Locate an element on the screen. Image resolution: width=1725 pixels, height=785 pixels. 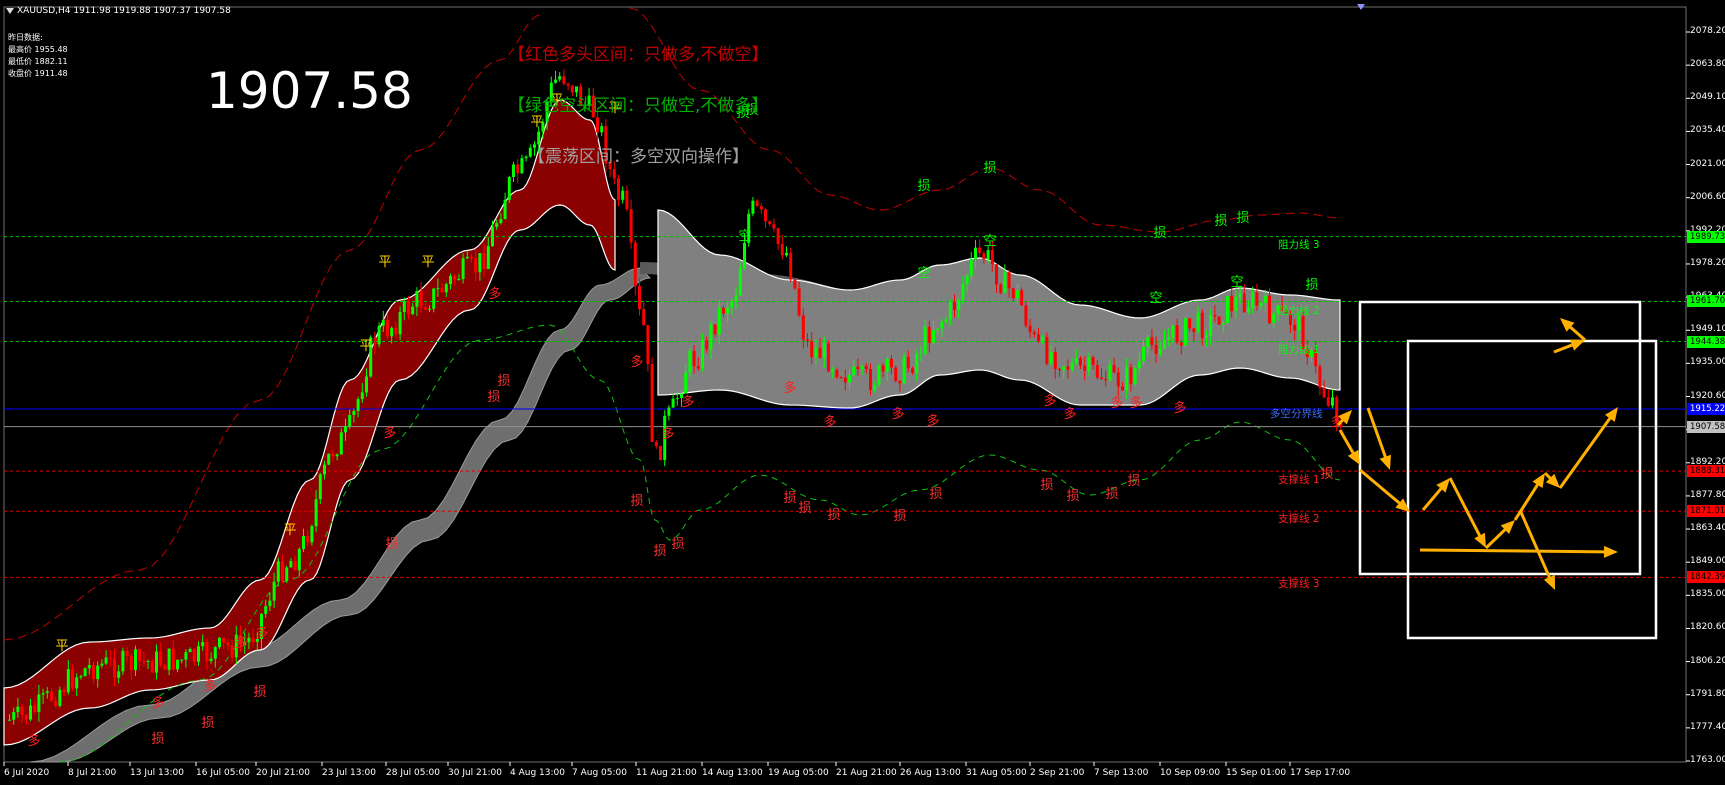
price-level-tag: 1989.73 is located at coordinates (1706, 236).